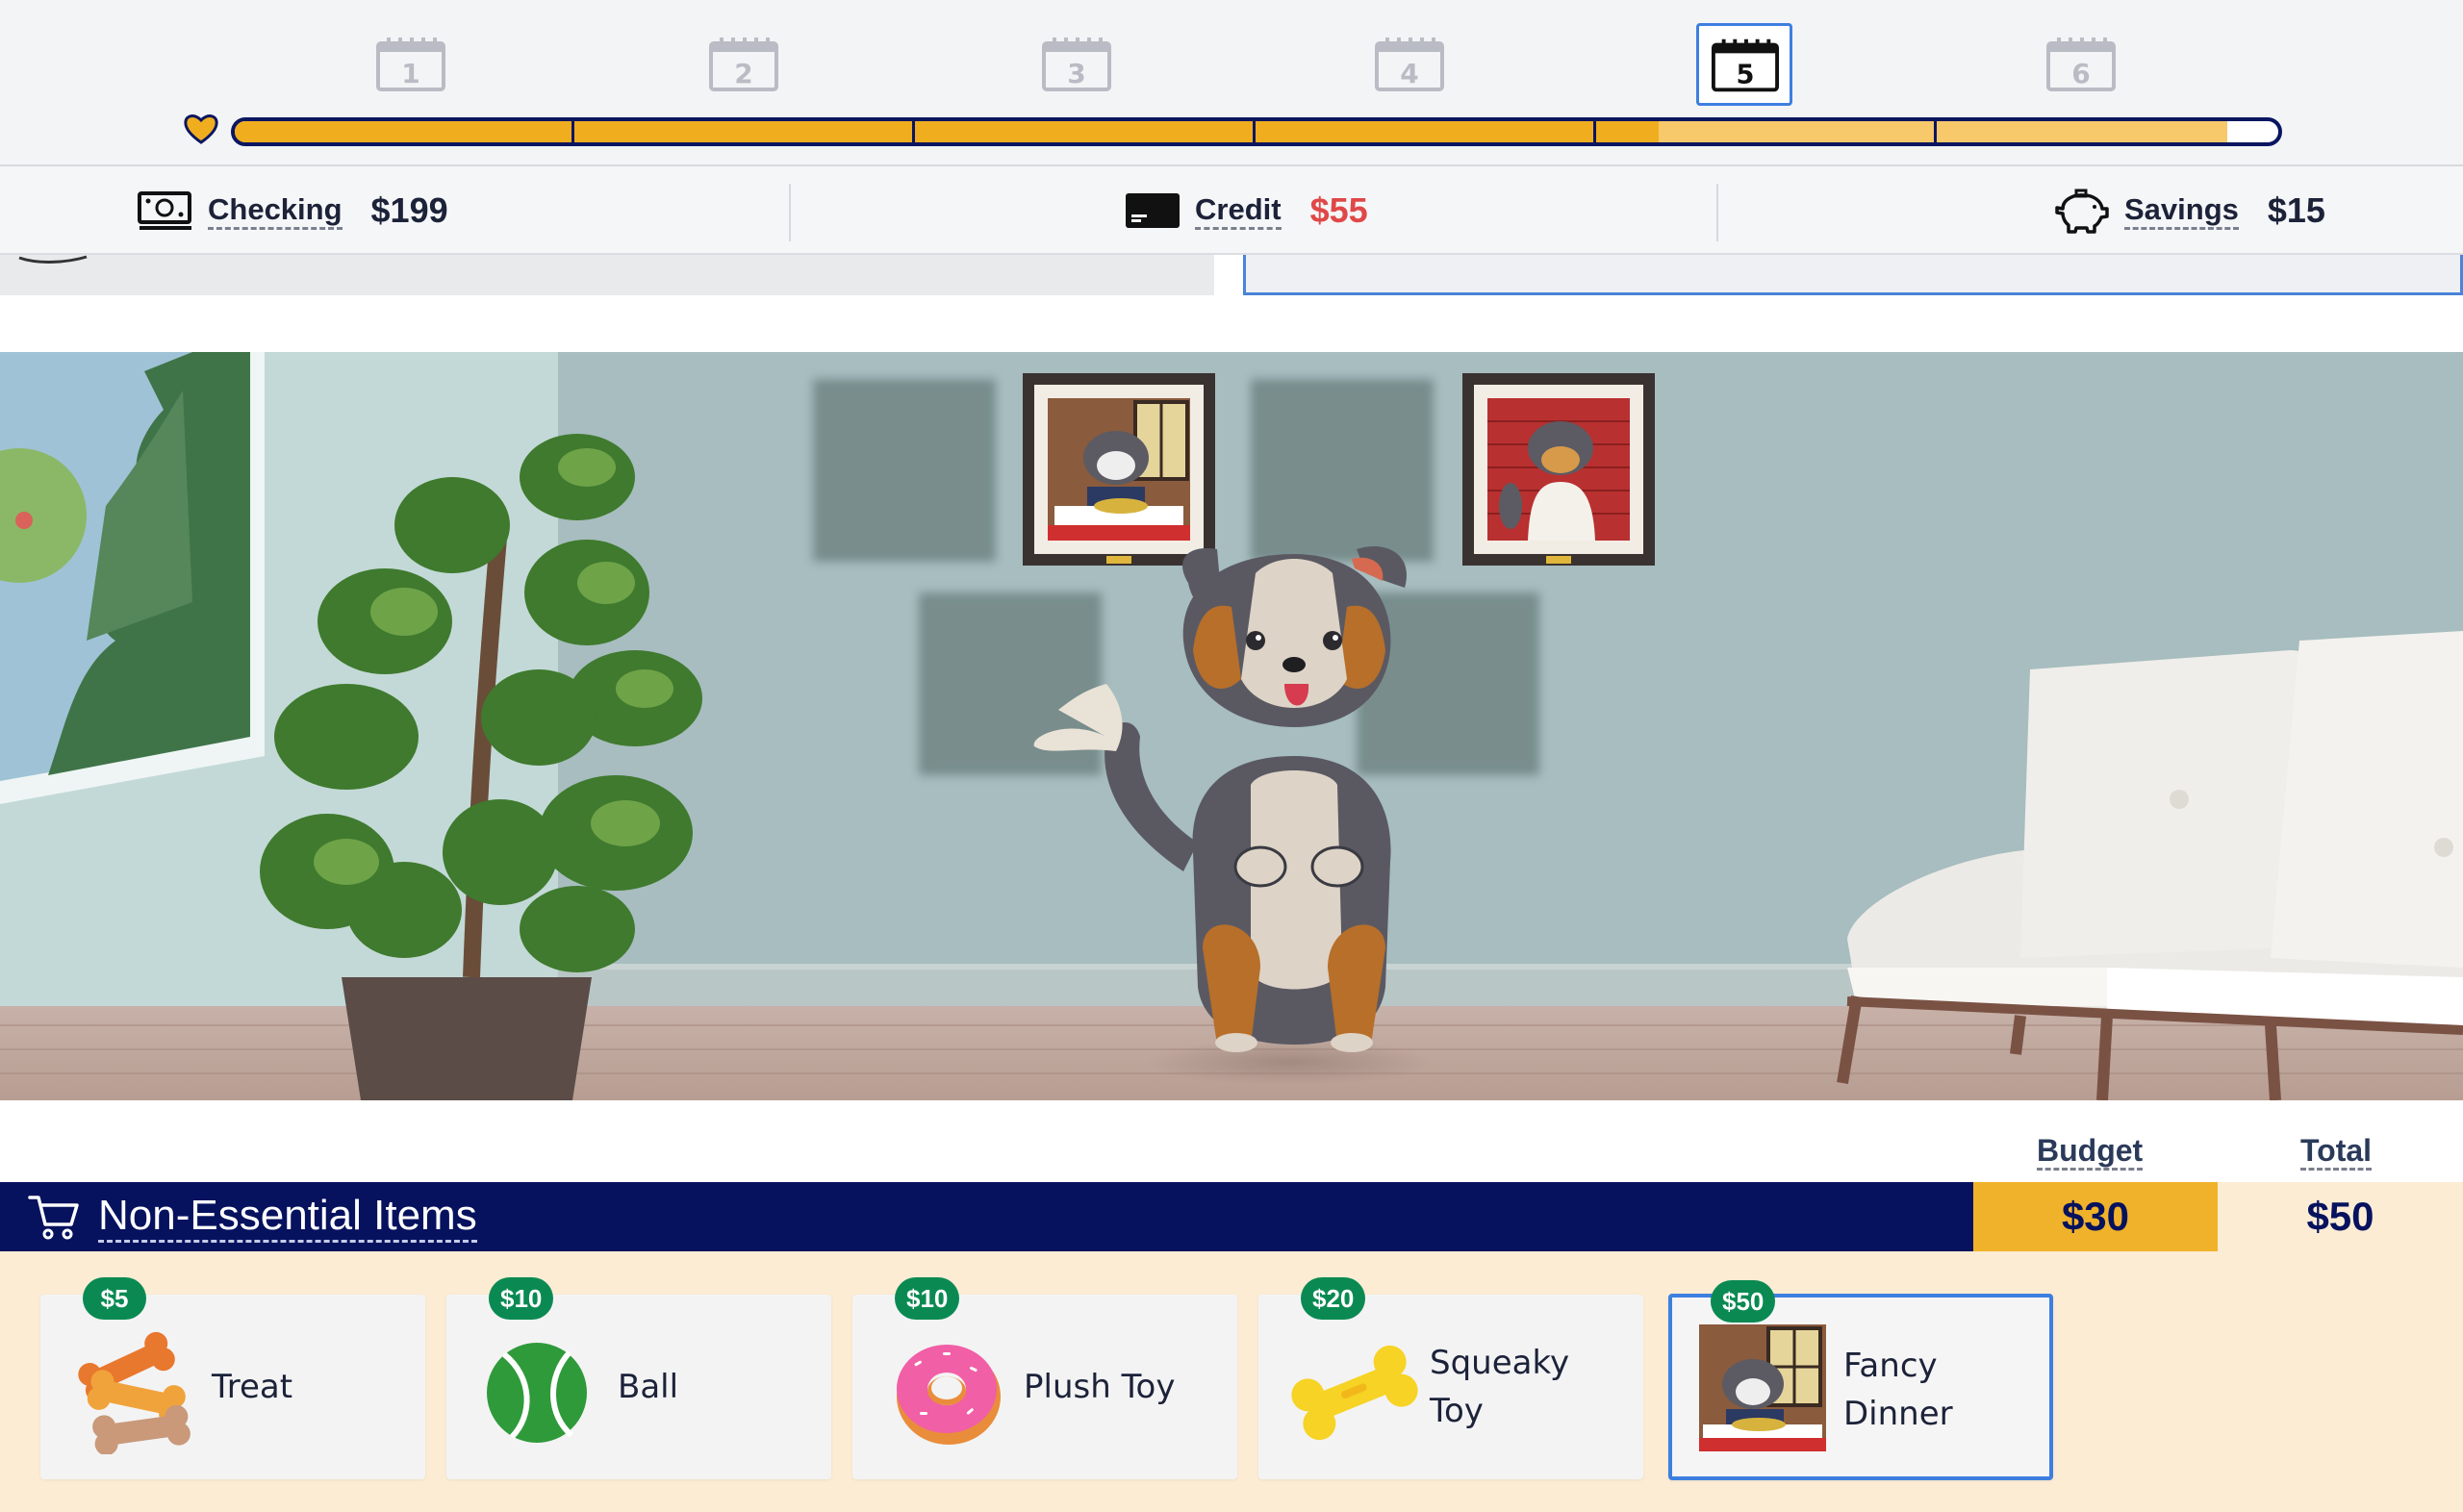 Image resolution: width=2463 pixels, height=1512 pixels. Describe the element at coordinates (410, 74) in the screenshot. I see `week-label: 1` at that location.